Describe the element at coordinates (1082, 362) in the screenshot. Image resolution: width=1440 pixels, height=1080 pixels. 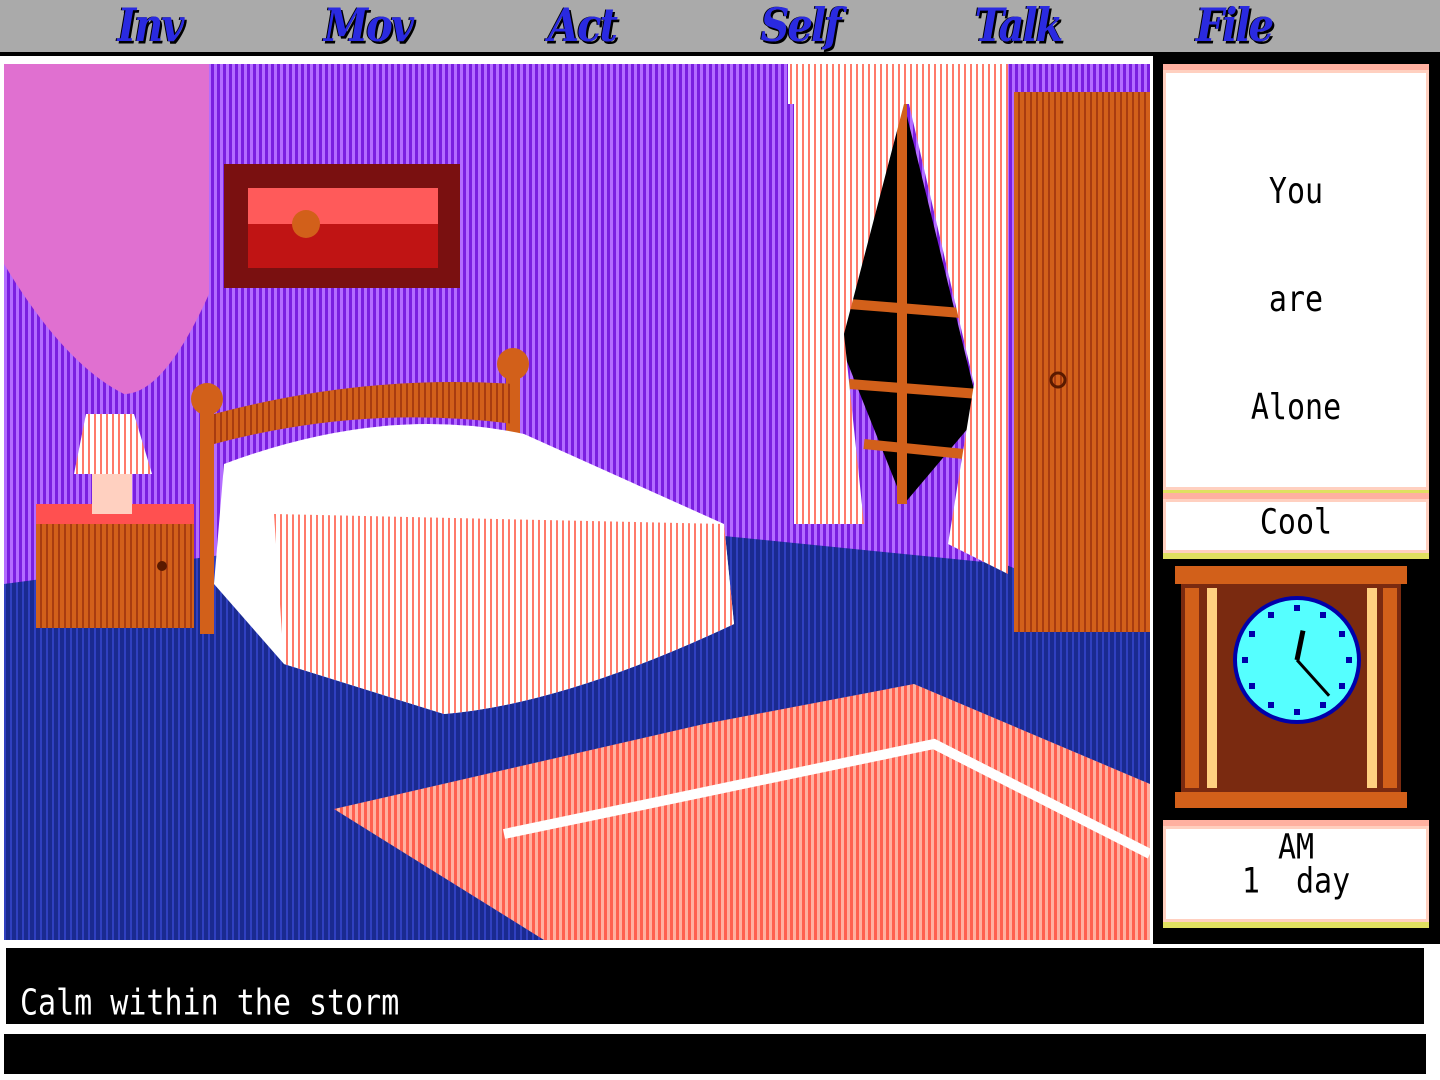
I see `wardrobe-door` at that location.